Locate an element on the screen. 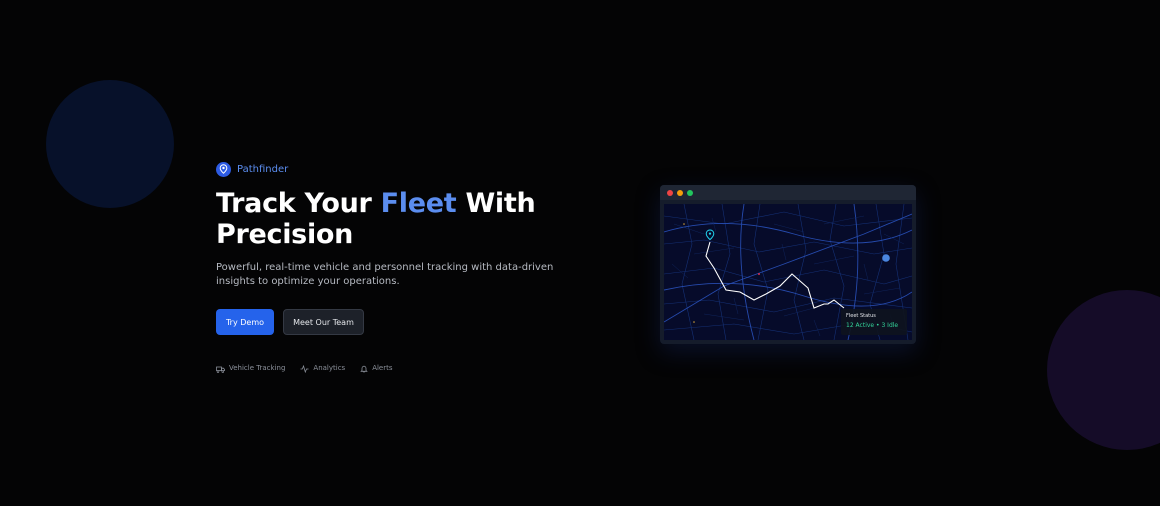 The height and width of the screenshot is (506, 1160). feature-label: Alerts is located at coordinates (382, 367).